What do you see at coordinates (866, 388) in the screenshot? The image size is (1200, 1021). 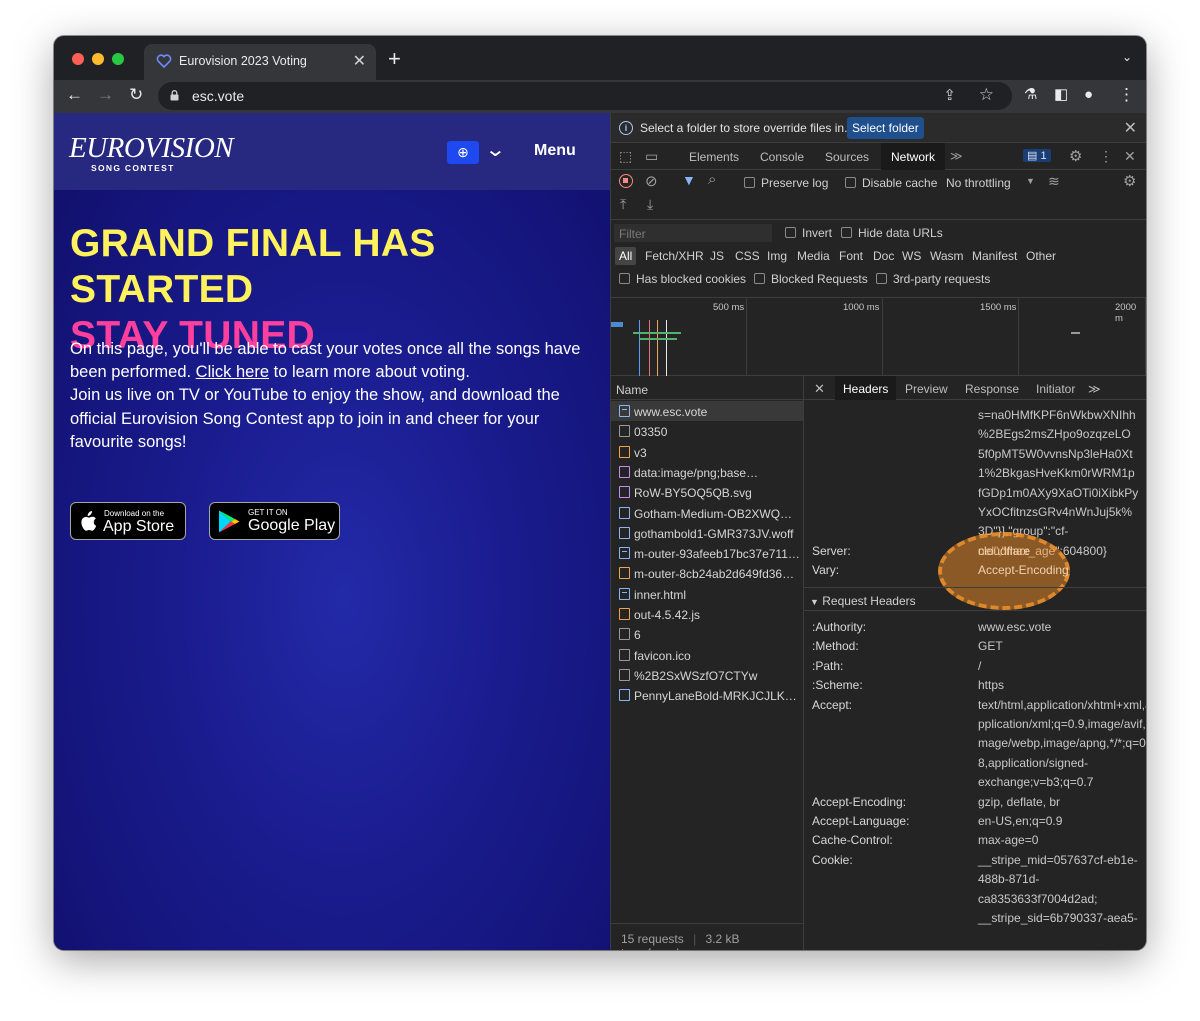 I see `tab-headers: Headers` at bounding box center [866, 388].